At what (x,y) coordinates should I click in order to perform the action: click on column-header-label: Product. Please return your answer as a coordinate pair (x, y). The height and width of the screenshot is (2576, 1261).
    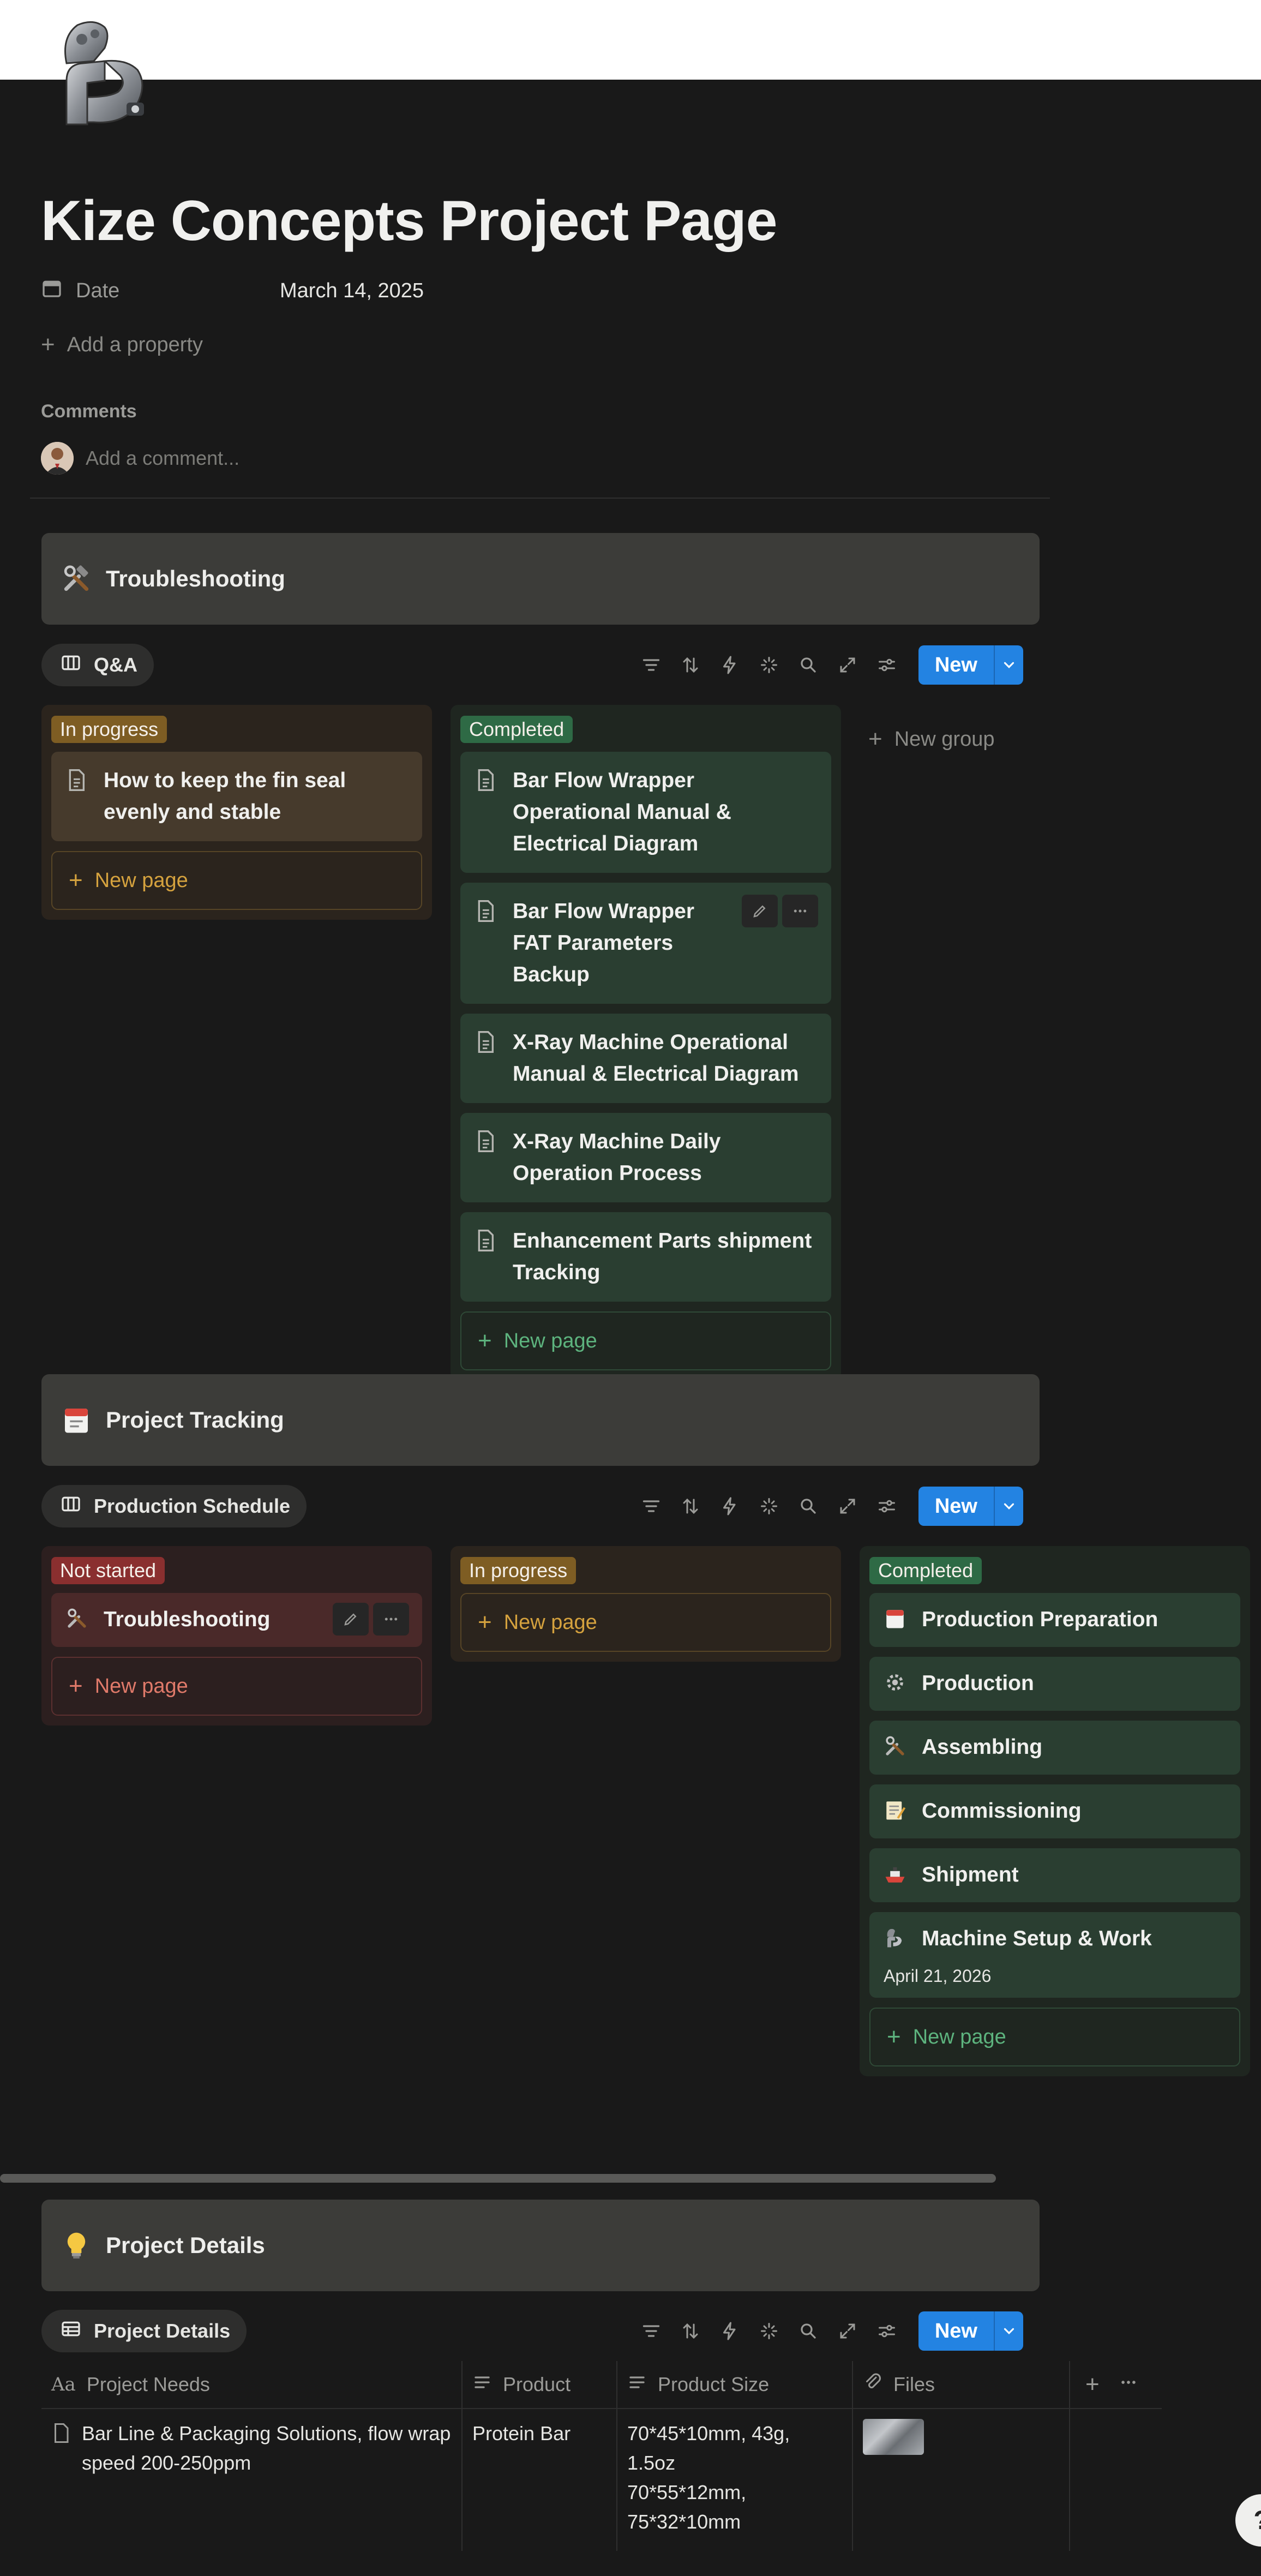
    Looking at the image, I should click on (537, 2384).